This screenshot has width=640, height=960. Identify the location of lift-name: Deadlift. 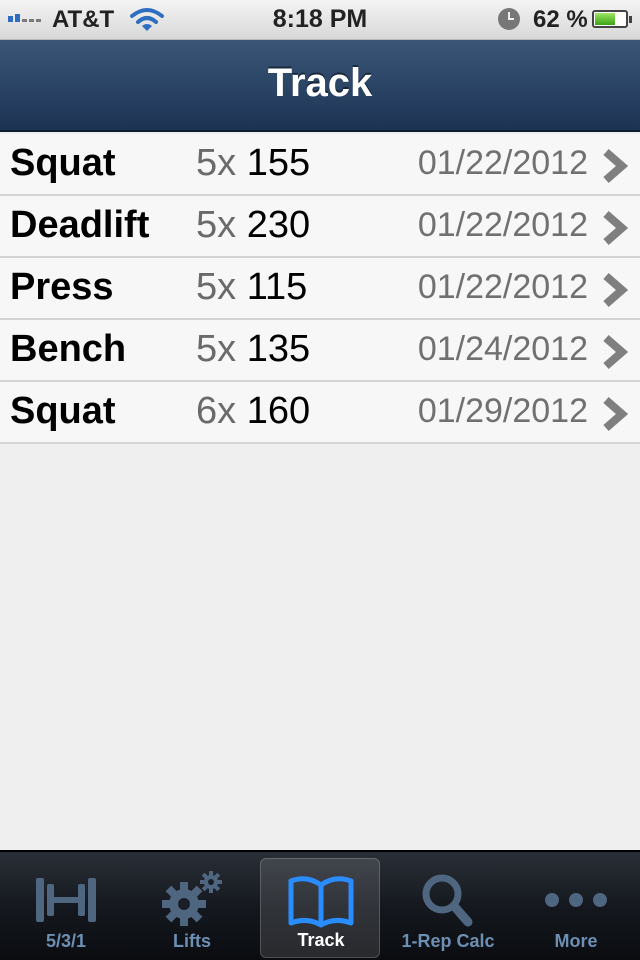
(80, 225).